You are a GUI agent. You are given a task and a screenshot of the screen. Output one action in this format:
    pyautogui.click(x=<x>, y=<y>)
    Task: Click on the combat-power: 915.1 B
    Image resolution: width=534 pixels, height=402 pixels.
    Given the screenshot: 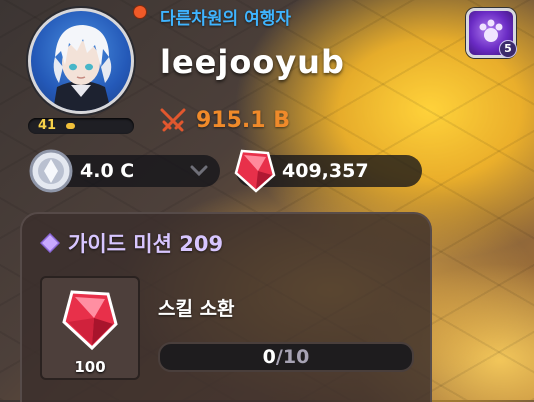 What is the action you would take?
    pyautogui.click(x=224, y=120)
    